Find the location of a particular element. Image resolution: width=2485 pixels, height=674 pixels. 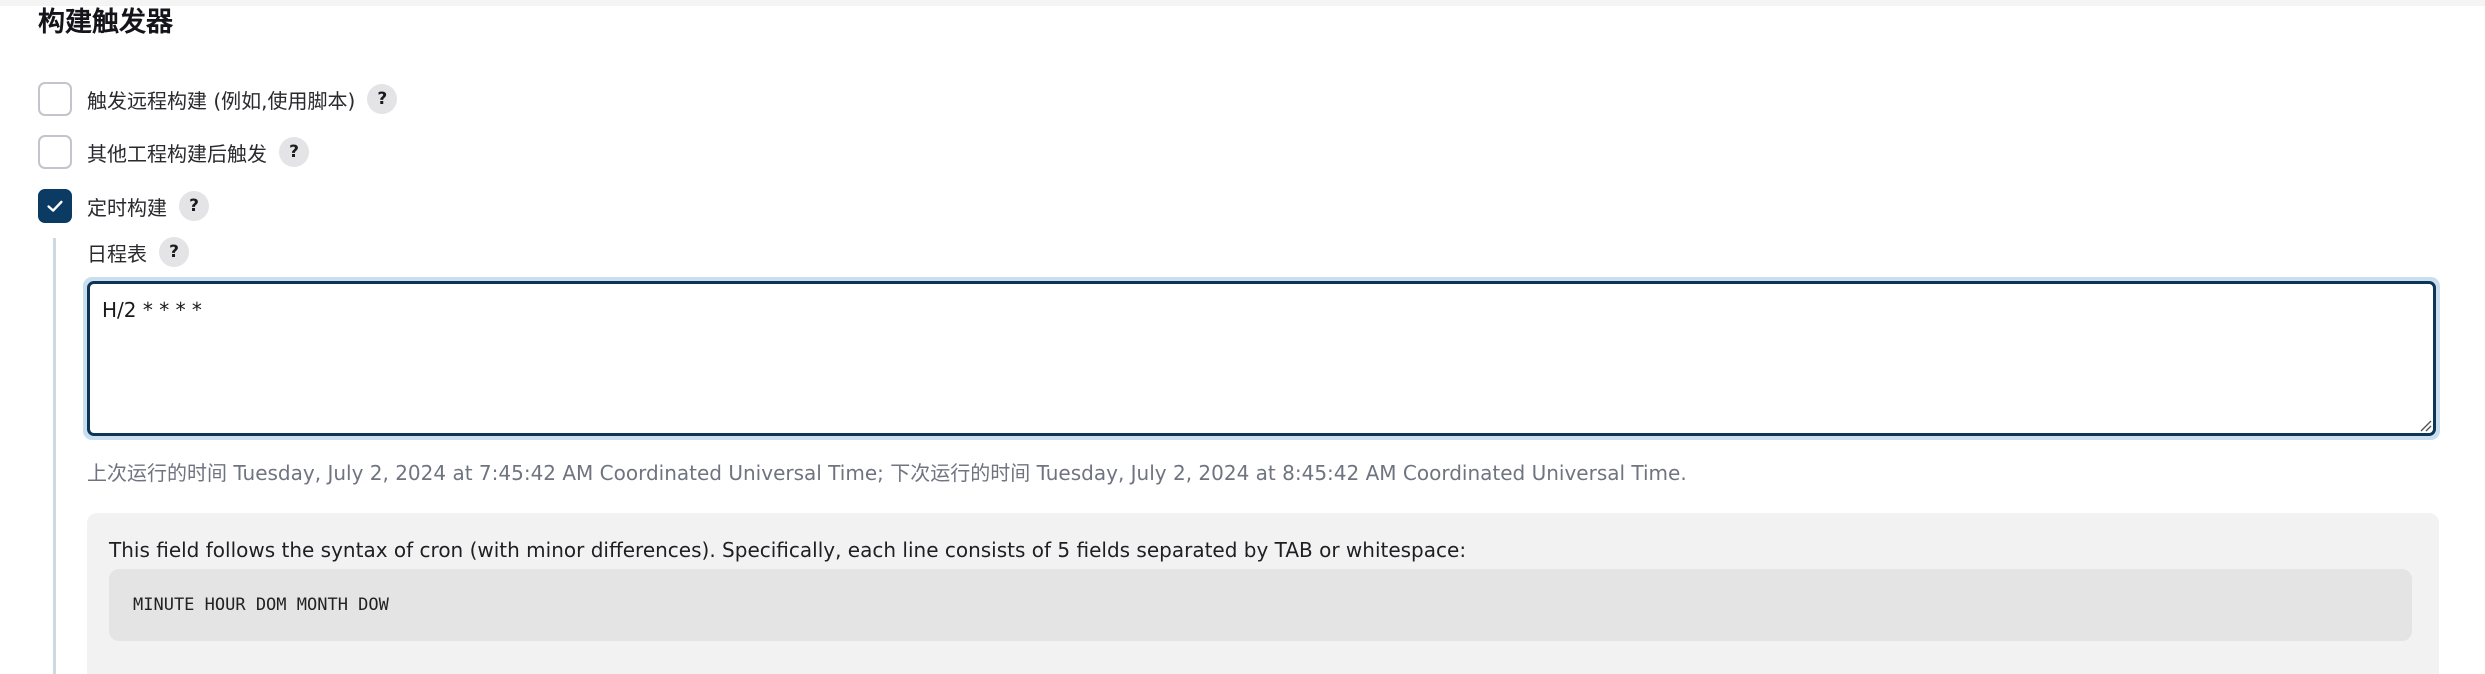

nested-section-bar is located at coordinates (54, 456).